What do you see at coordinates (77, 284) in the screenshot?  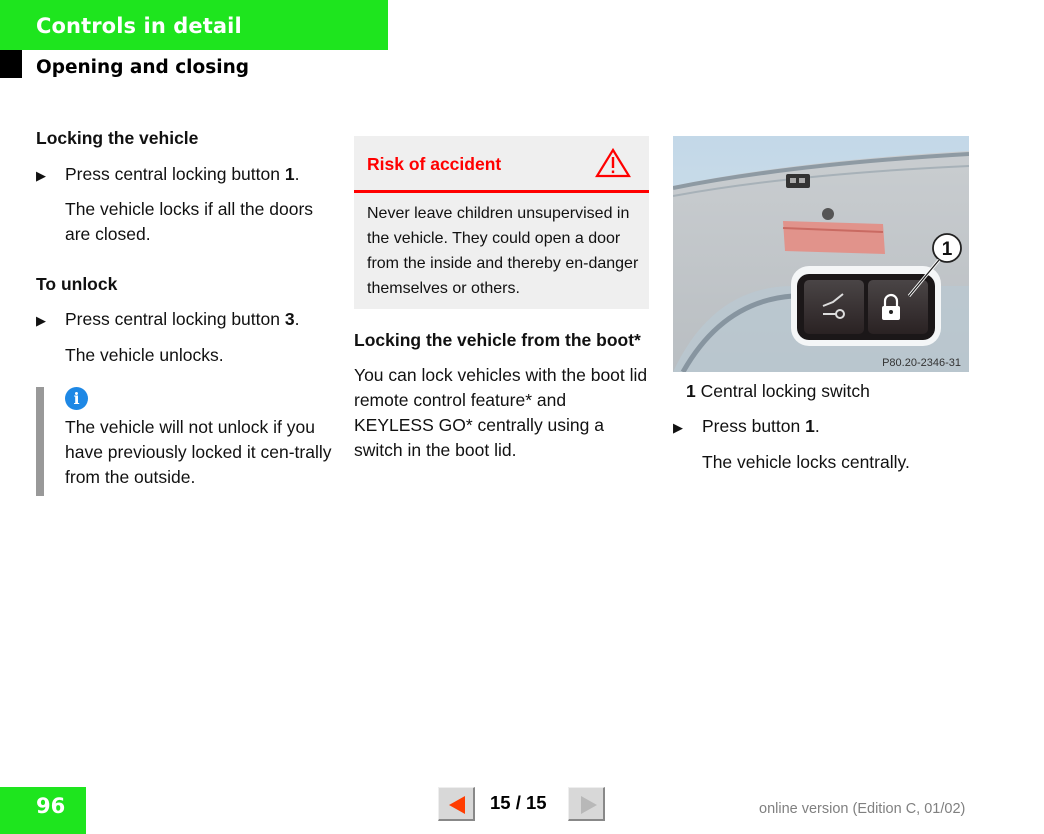 I see `heading-unlock: To unlock` at bounding box center [77, 284].